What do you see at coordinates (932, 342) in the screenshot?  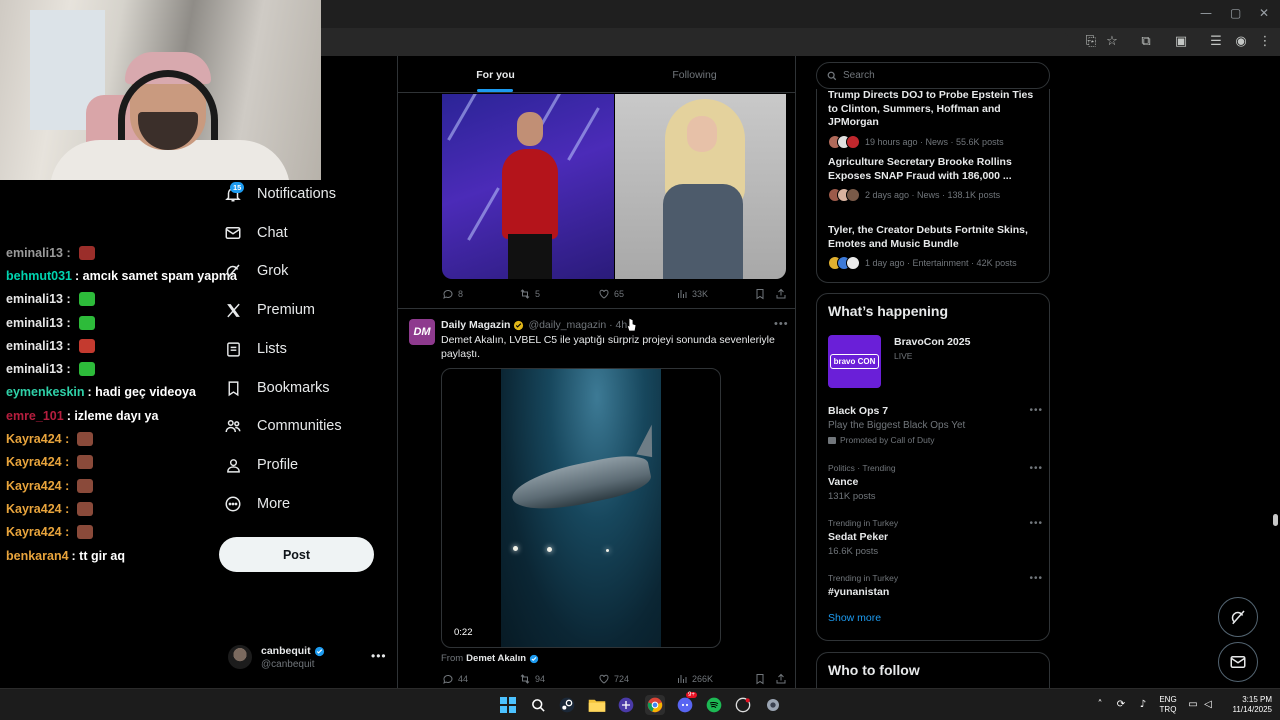 I see `event-title: BravoCon 2025` at bounding box center [932, 342].